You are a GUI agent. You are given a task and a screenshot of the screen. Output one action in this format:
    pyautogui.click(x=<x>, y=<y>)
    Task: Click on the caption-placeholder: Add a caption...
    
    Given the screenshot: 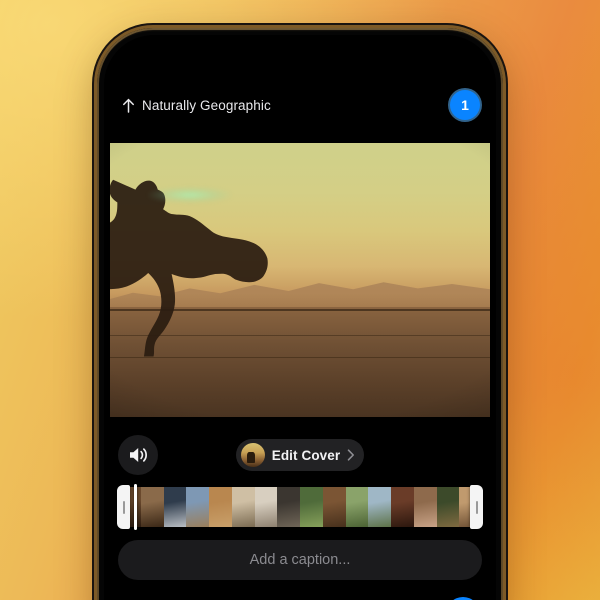 What is the action you would take?
    pyautogui.click(x=300, y=560)
    